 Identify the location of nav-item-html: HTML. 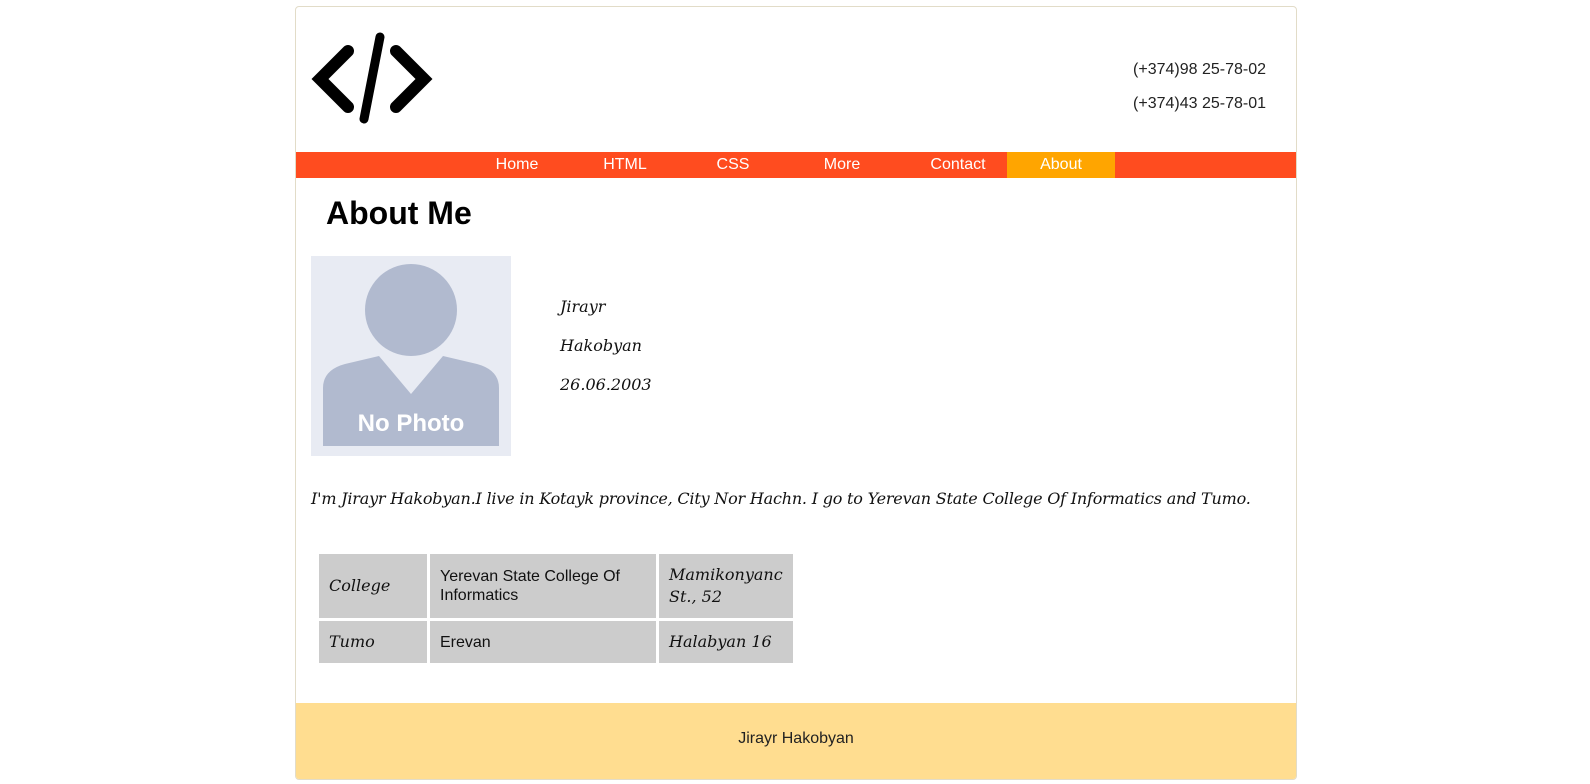
(625, 165).